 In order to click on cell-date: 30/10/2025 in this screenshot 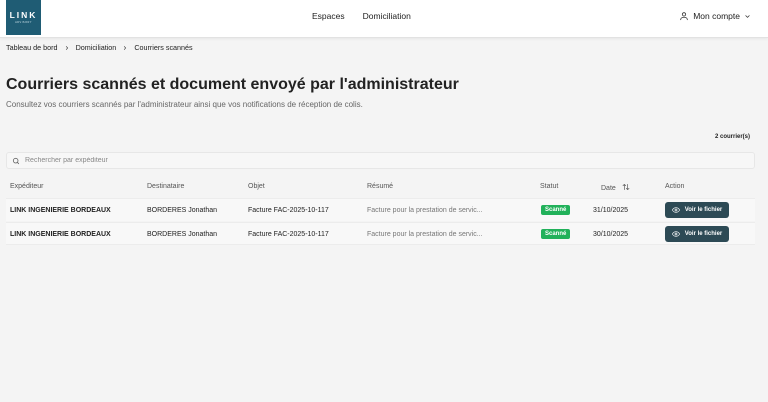, I will do `click(611, 234)`.